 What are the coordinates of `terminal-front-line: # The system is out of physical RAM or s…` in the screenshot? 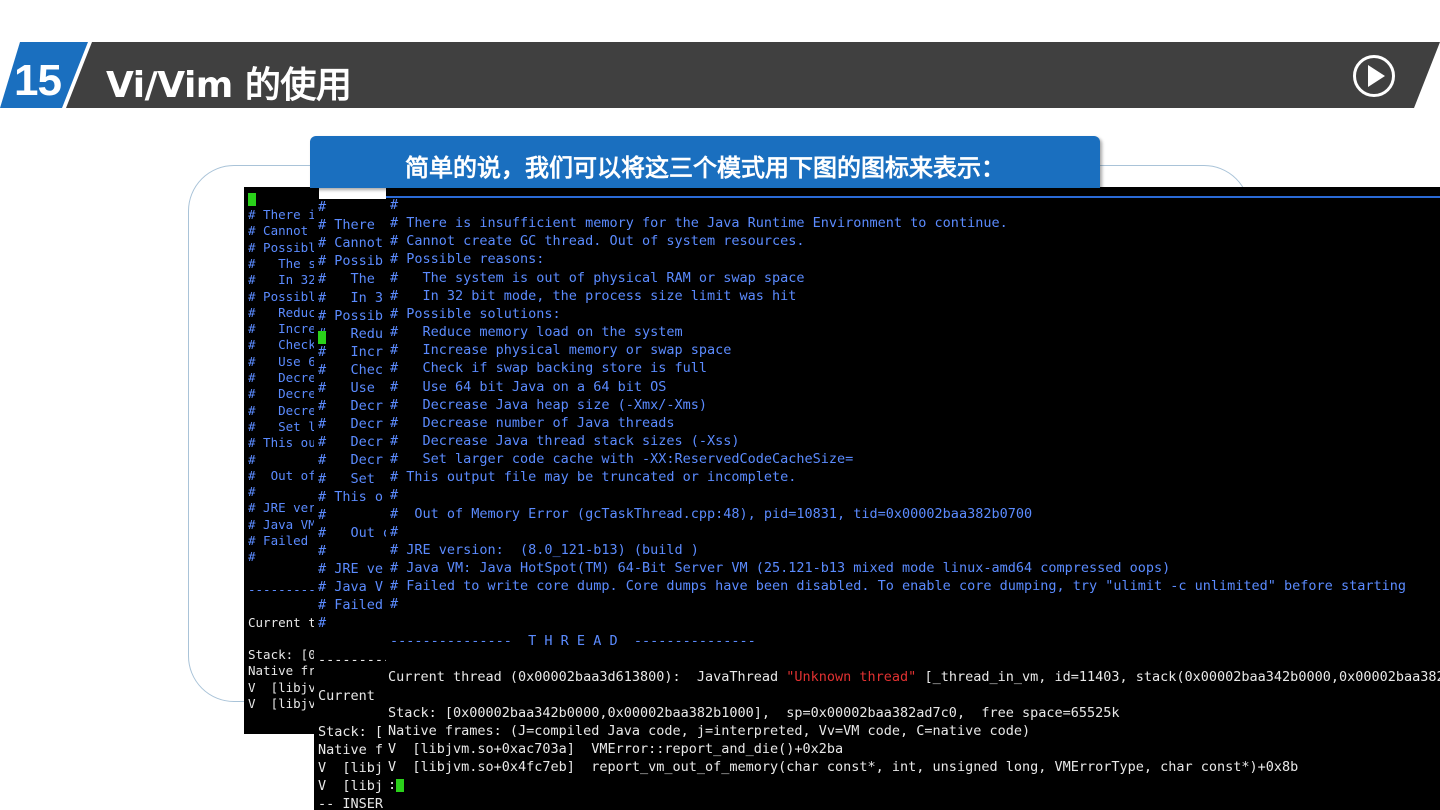 It's located at (597, 277).